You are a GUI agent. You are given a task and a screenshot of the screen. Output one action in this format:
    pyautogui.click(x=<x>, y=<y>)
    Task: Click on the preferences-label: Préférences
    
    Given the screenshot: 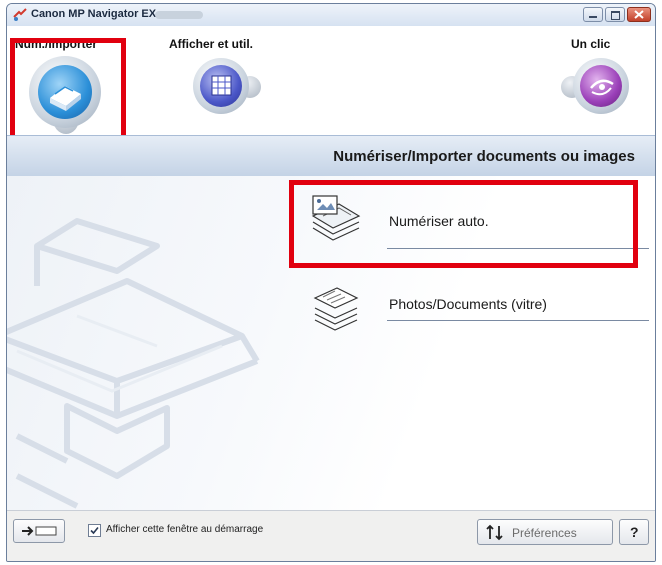 What is the action you would take?
    pyautogui.click(x=544, y=533)
    